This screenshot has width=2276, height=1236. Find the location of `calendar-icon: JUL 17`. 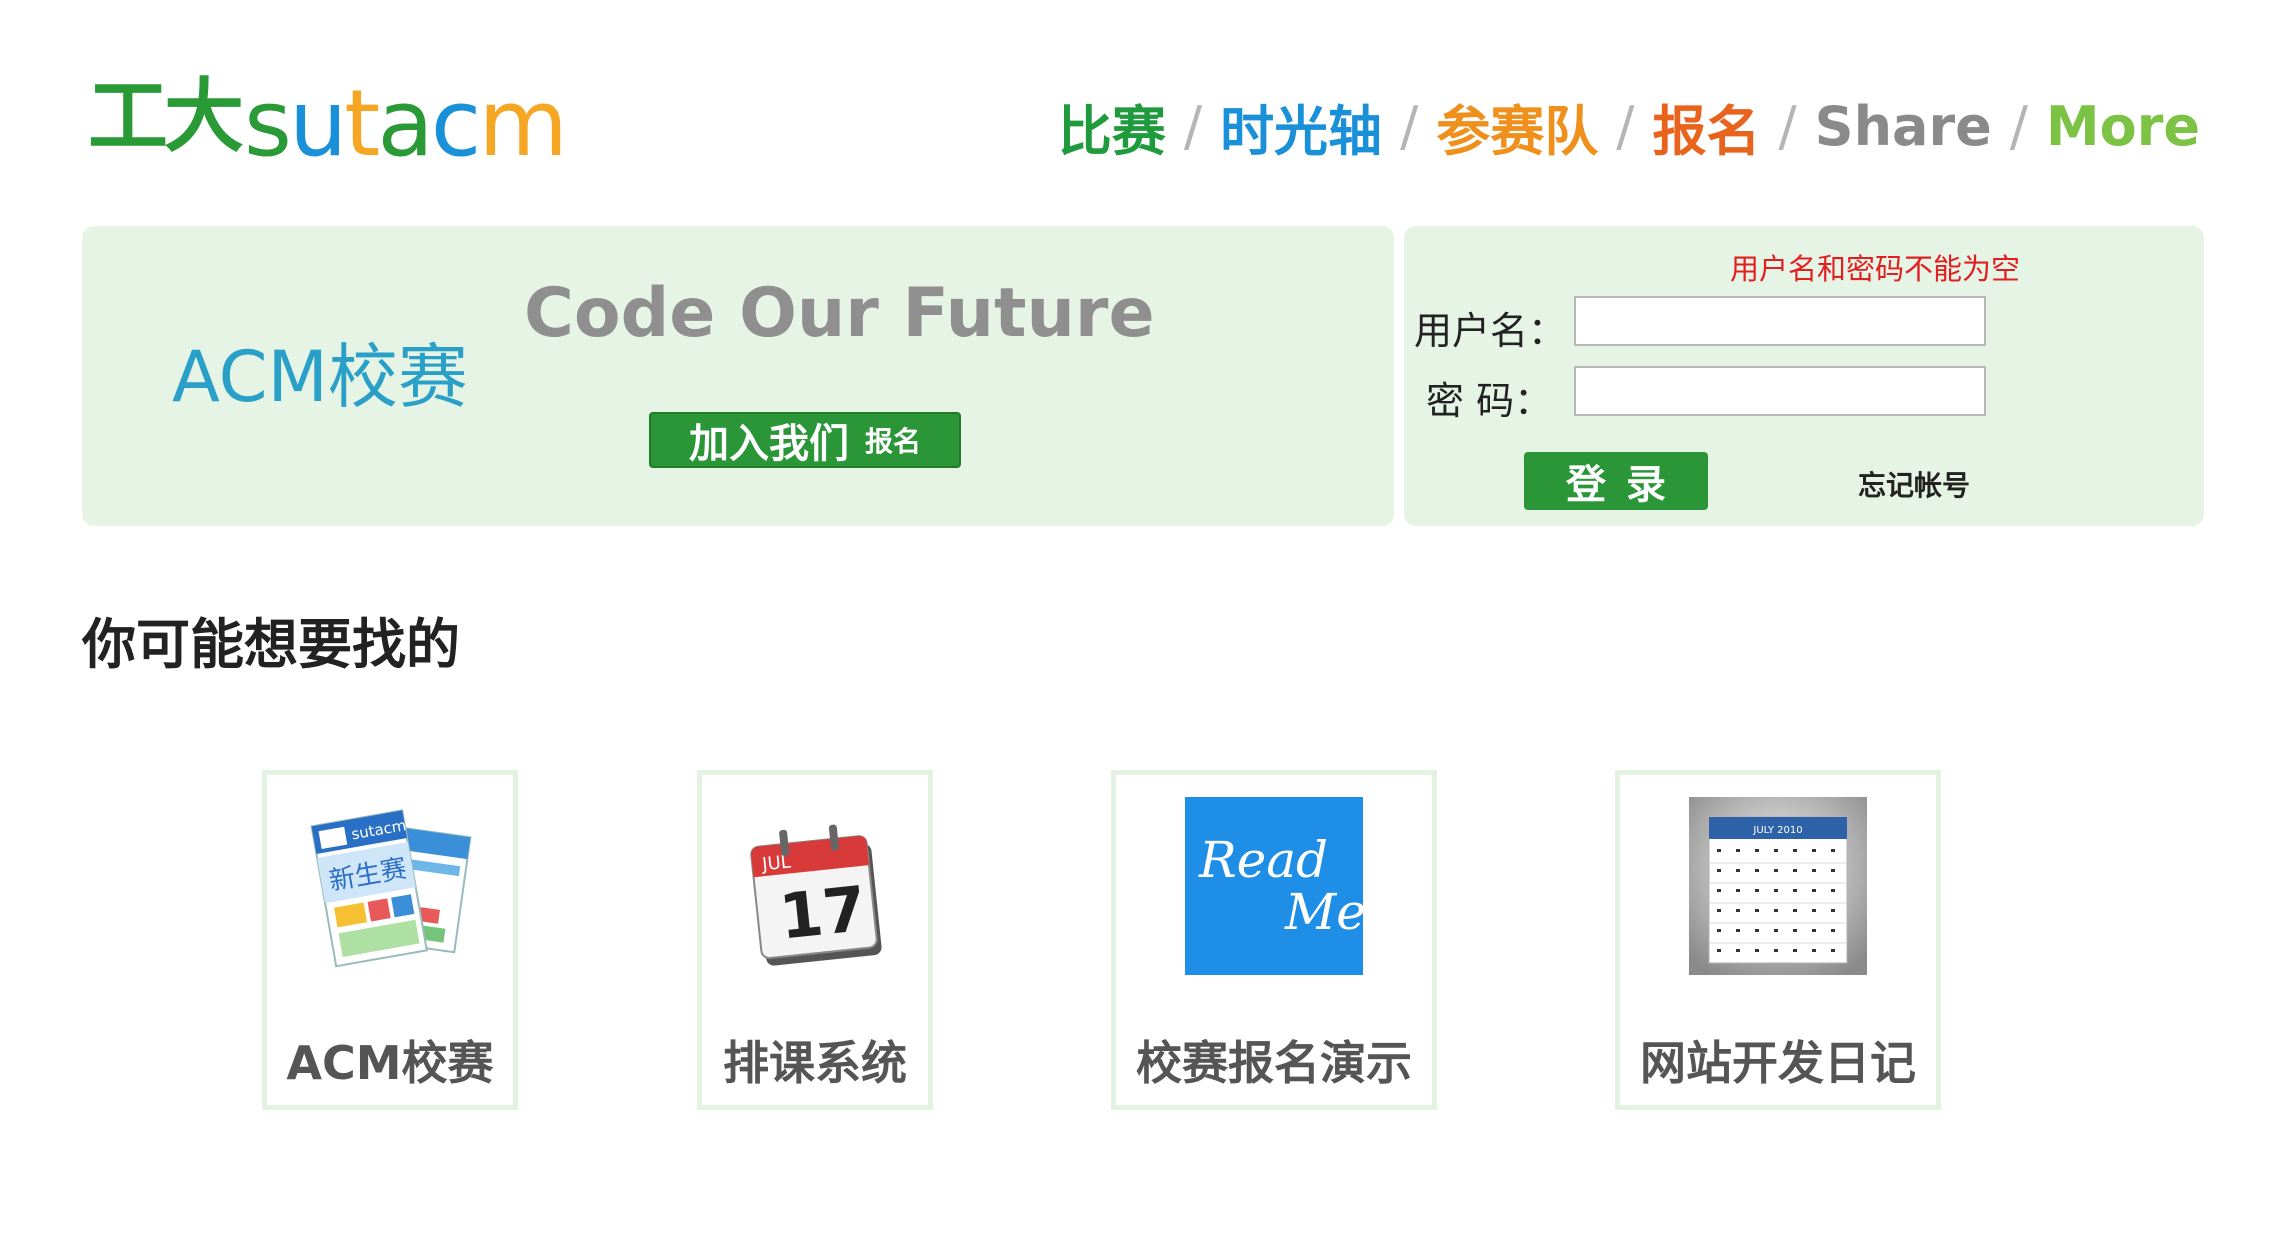

calendar-icon: JUL 17 is located at coordinates (815, 886).